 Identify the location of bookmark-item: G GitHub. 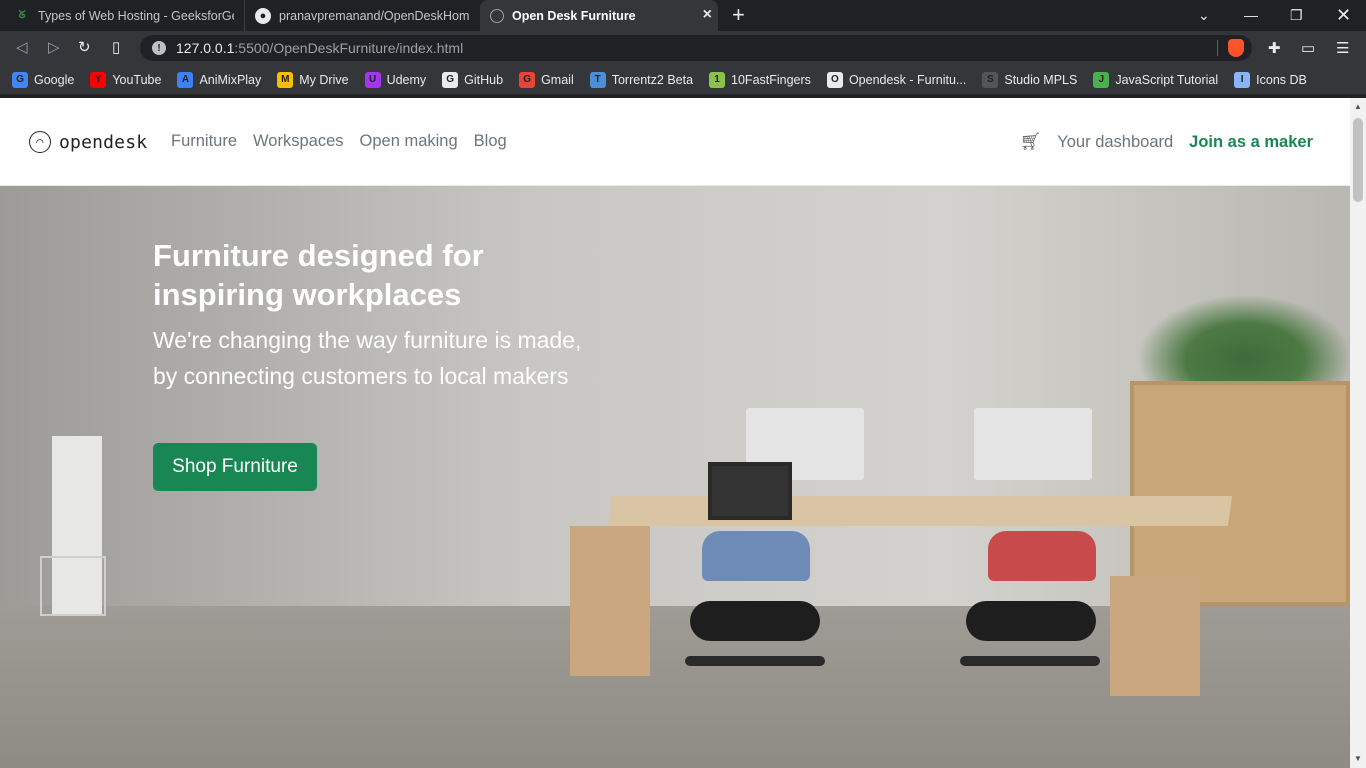
(472, 79).